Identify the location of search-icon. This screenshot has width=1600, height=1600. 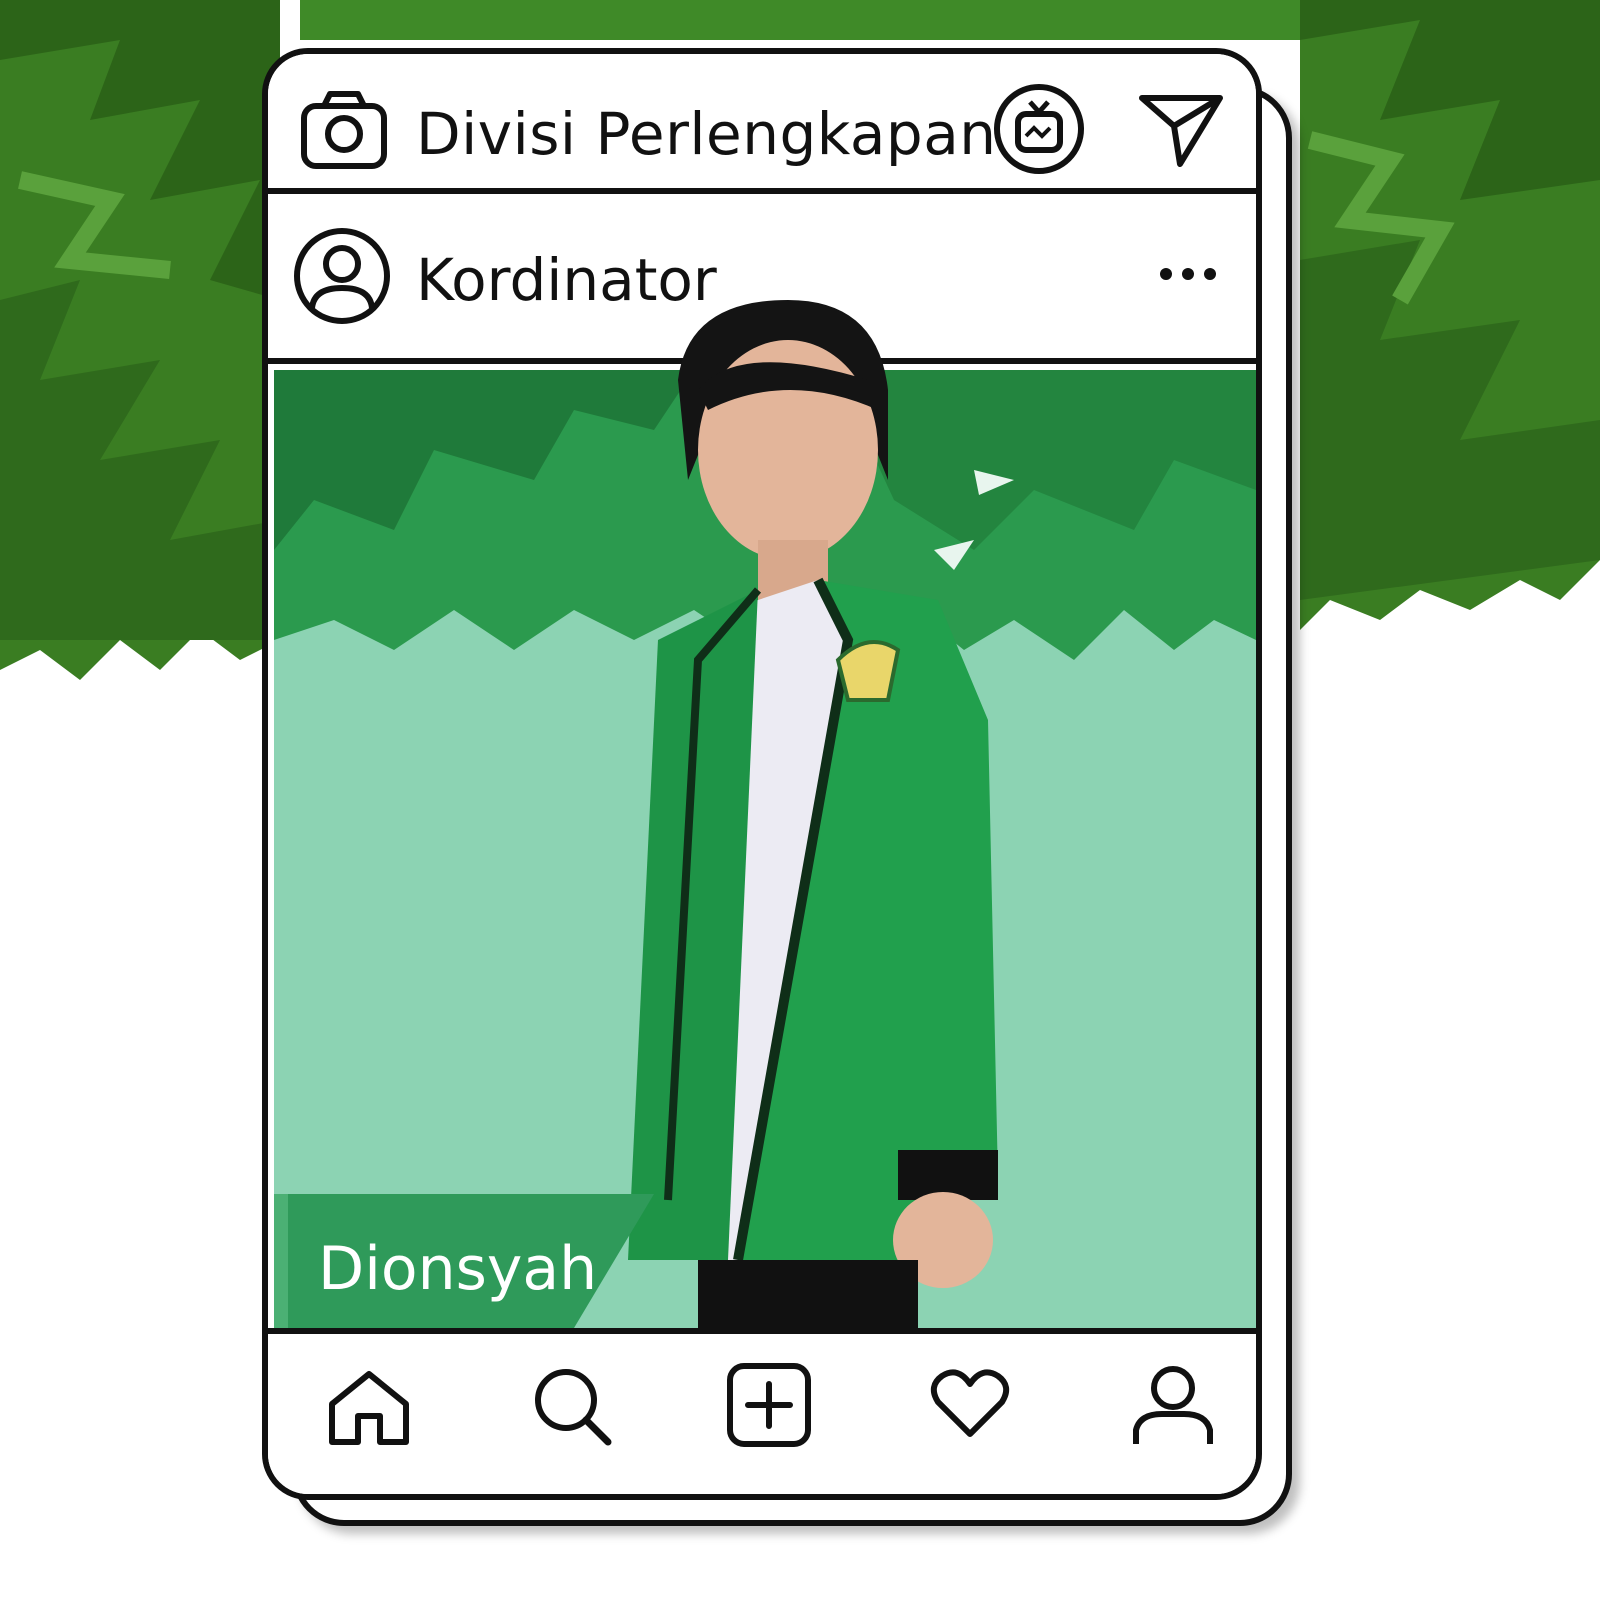
(572, 1406).